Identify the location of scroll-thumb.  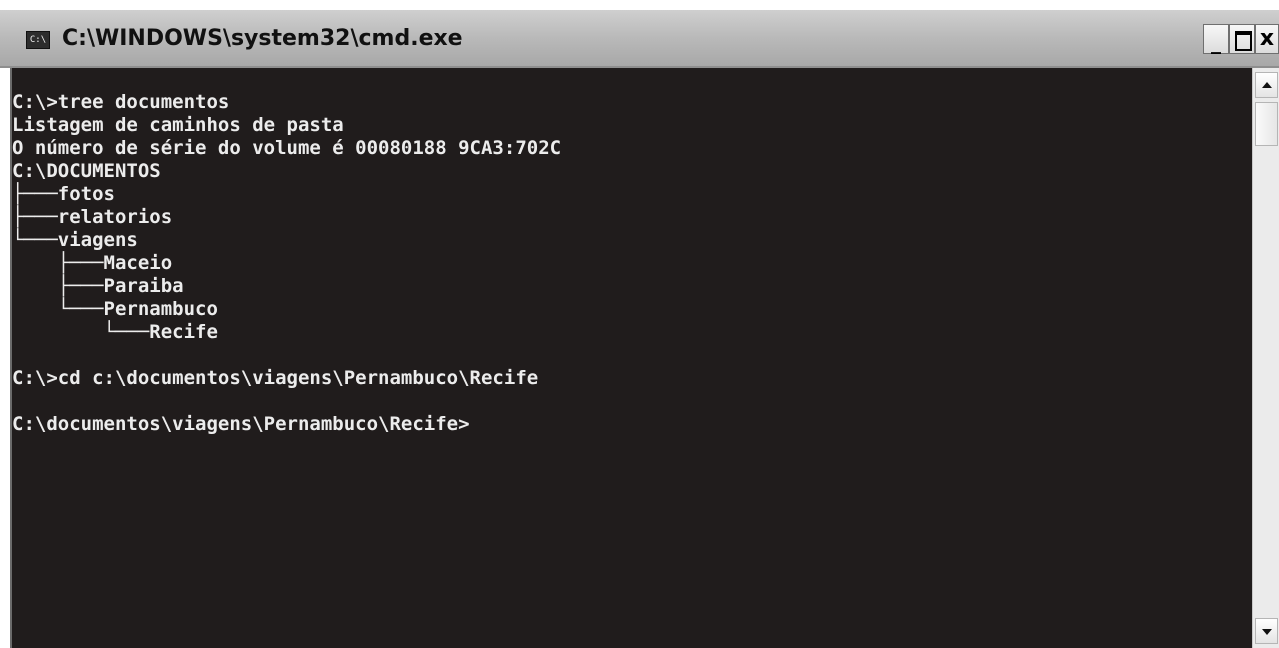
(1266, 124).